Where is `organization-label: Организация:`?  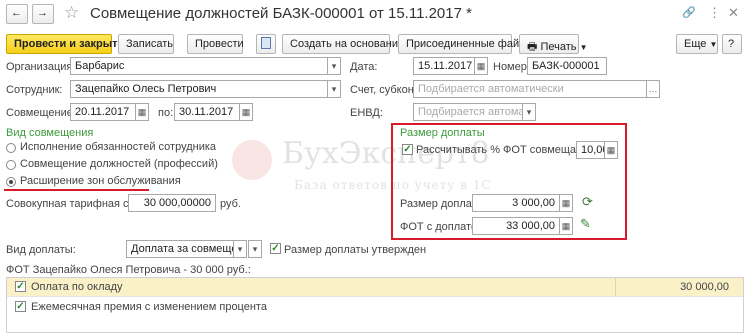
organization-label: Организация: is located at coordinates (41, 67).